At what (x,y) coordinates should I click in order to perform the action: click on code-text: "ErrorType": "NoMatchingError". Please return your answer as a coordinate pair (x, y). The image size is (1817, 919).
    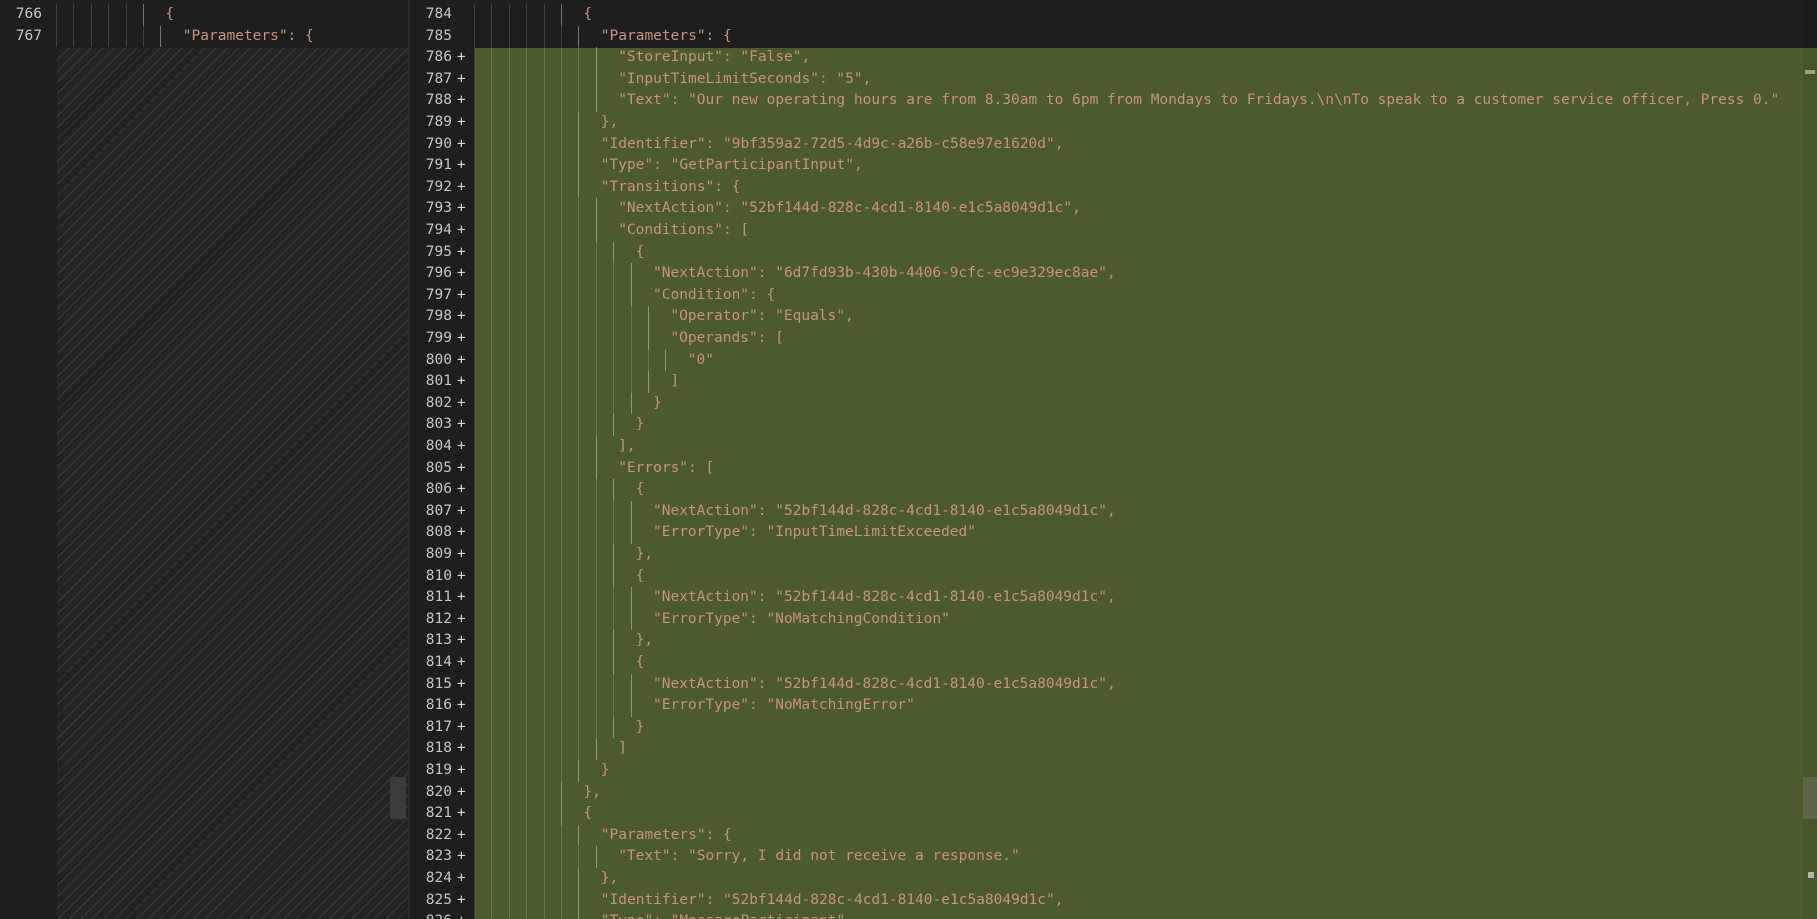
    Looking at the image, I should click on (784, 705).